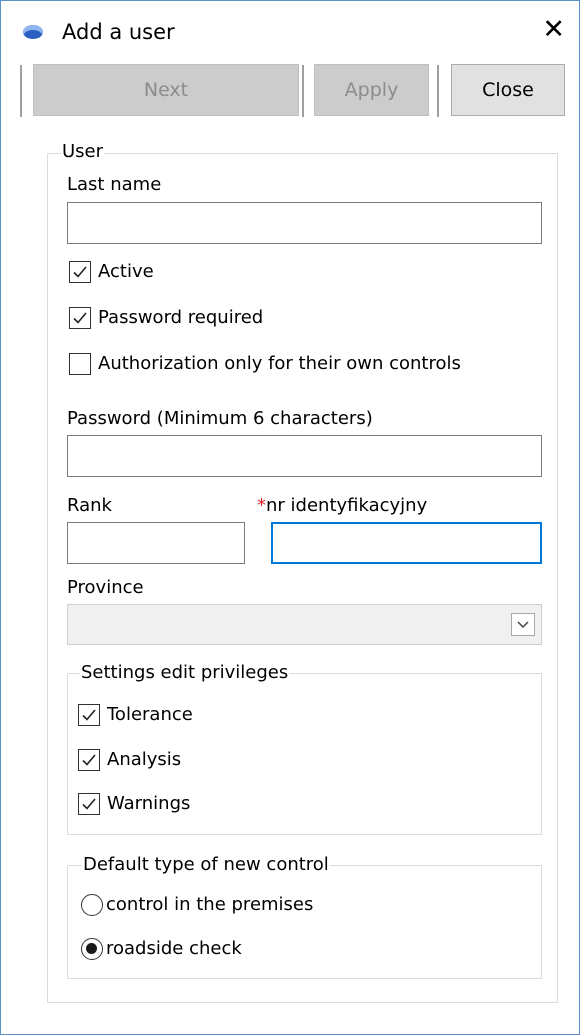 The width and height of the screenshot is (580, 1035). What do you see at coordinates (33, 32) in the screenshot?
I see `app-icon` at bounding box center [33, 32].